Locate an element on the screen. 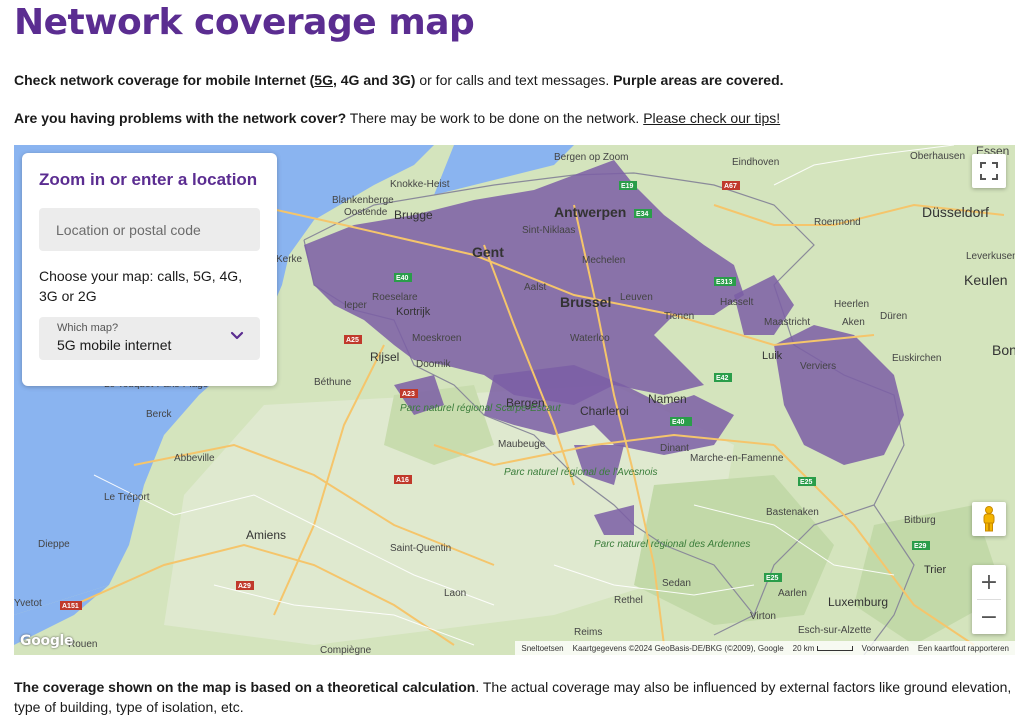 The width and height of the screenshot is (1024, 720). place-label: Aarlen is located at coordinates (792, 593).